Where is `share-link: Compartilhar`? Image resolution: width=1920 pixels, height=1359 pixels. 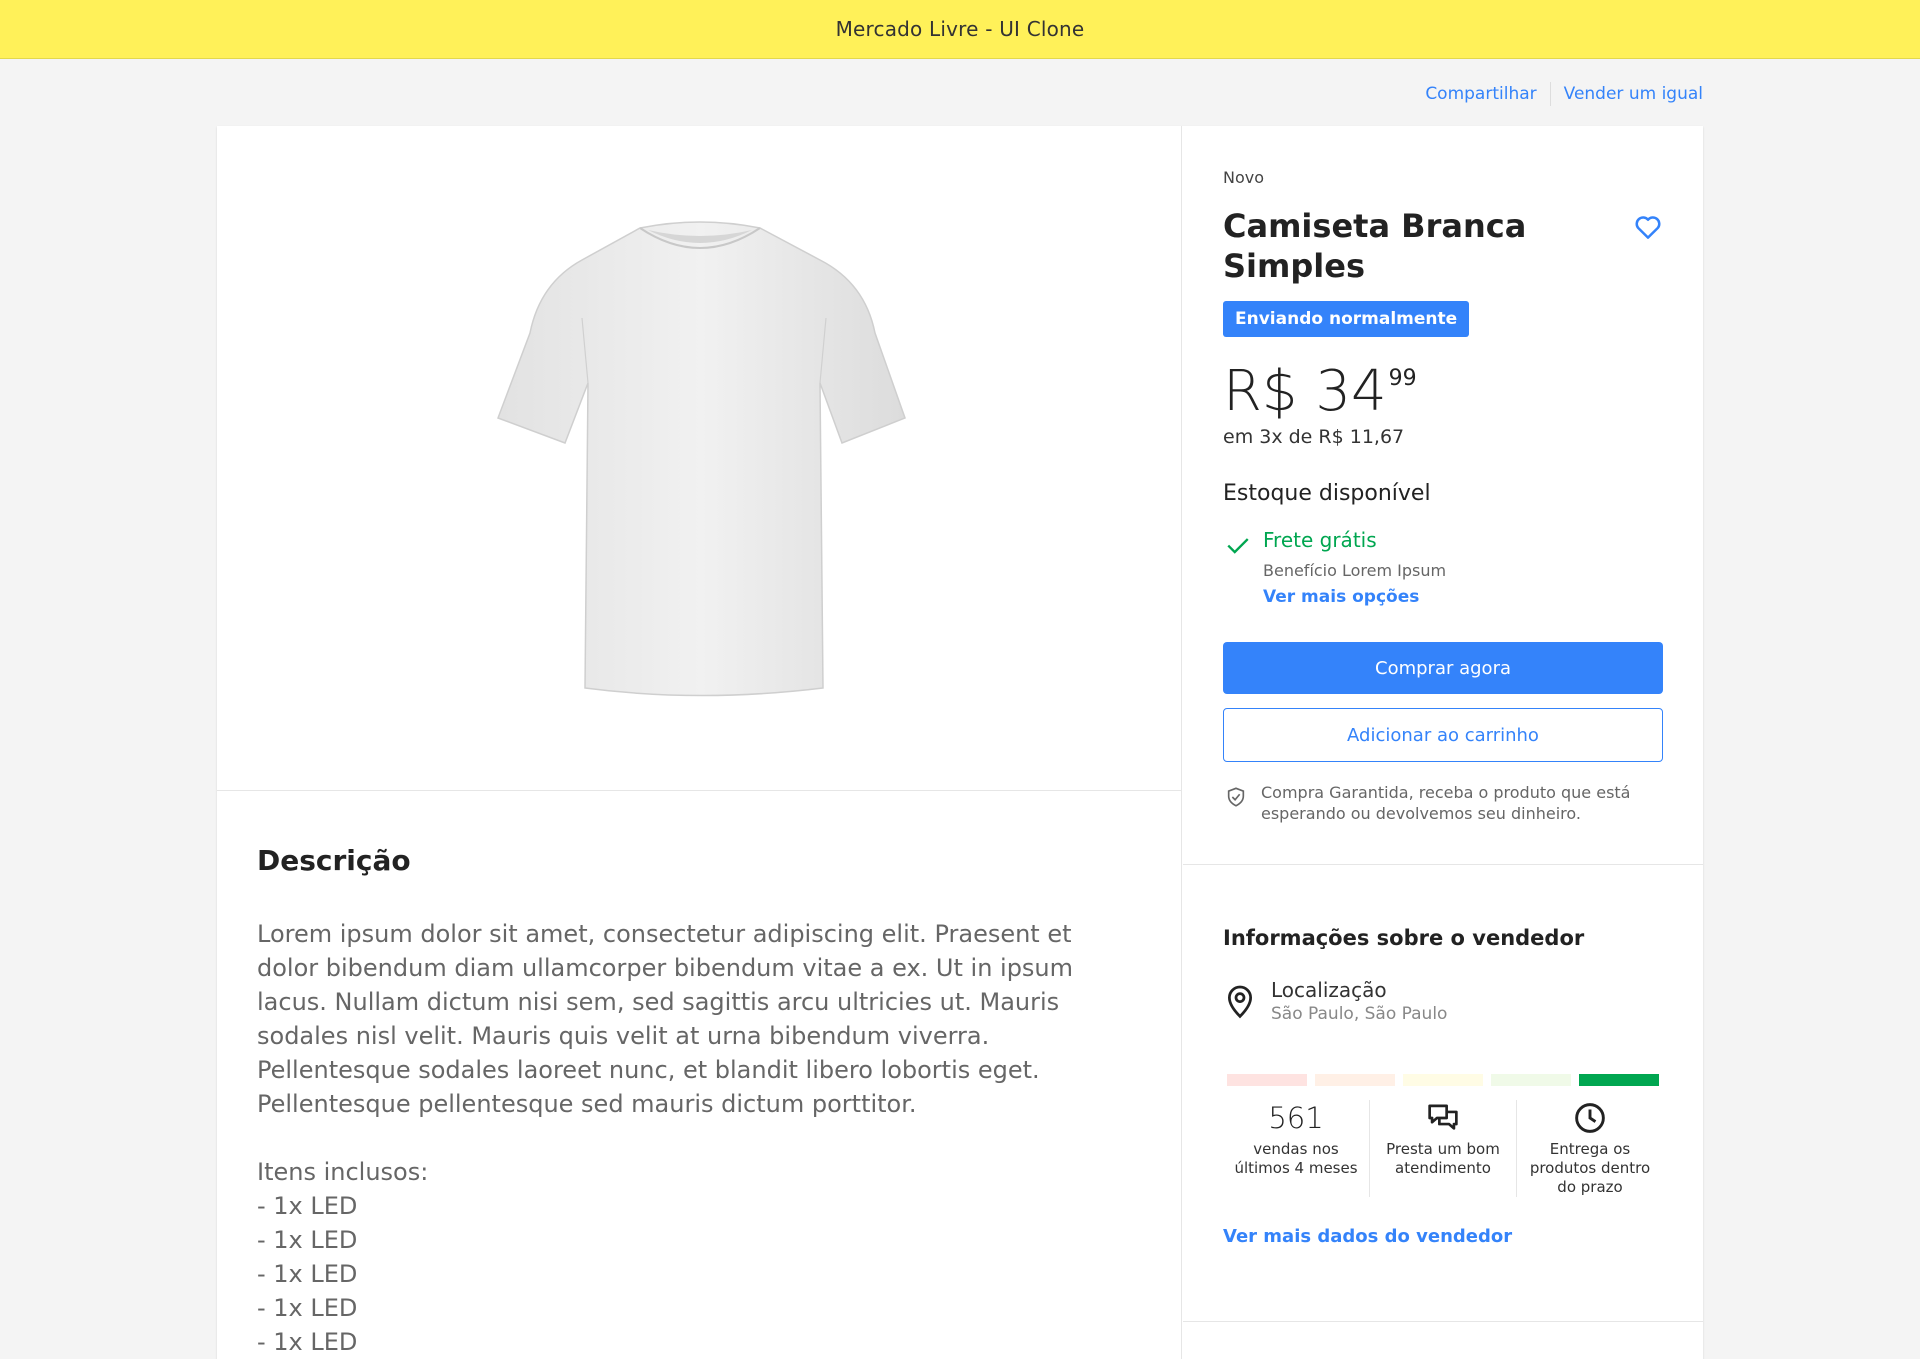
share-link: Compartilhar is located at coordinates (1480, 94).